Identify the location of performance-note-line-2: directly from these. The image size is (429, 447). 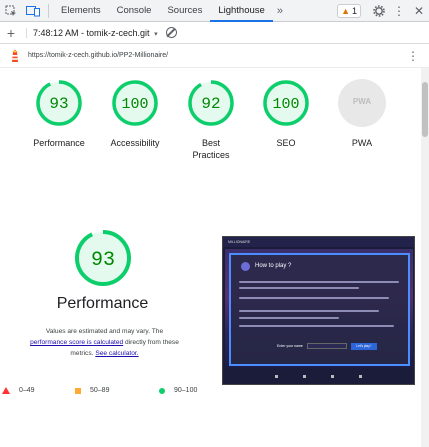
(151, 342).